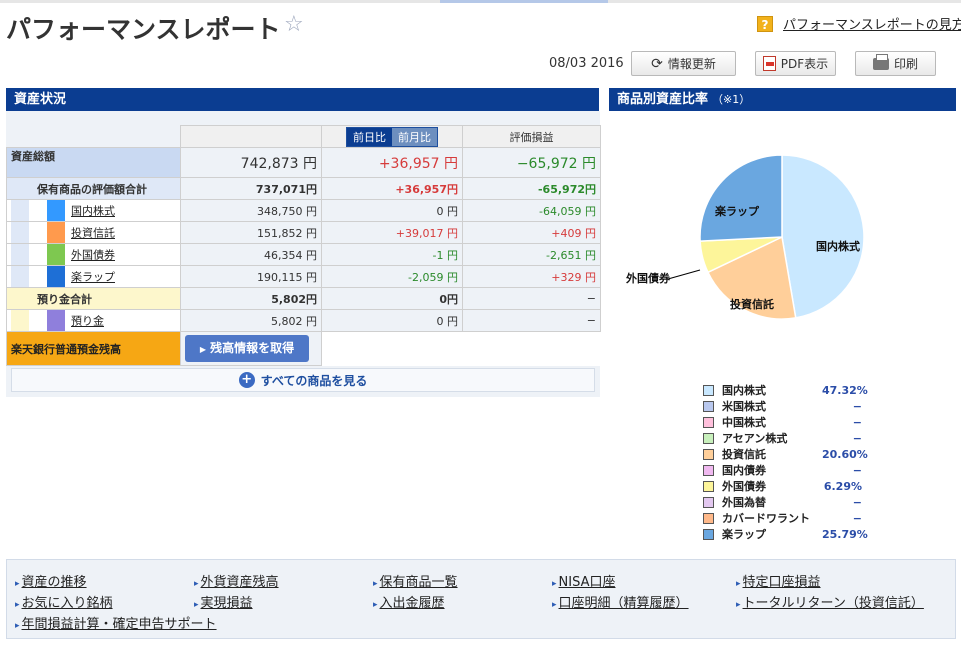  Describe the element at coordinates (745, 237) in the screenshot. I see `asset-ratio-pie-chart: 国内株式 投資信託 外国債券 楽ラップ` at that location.